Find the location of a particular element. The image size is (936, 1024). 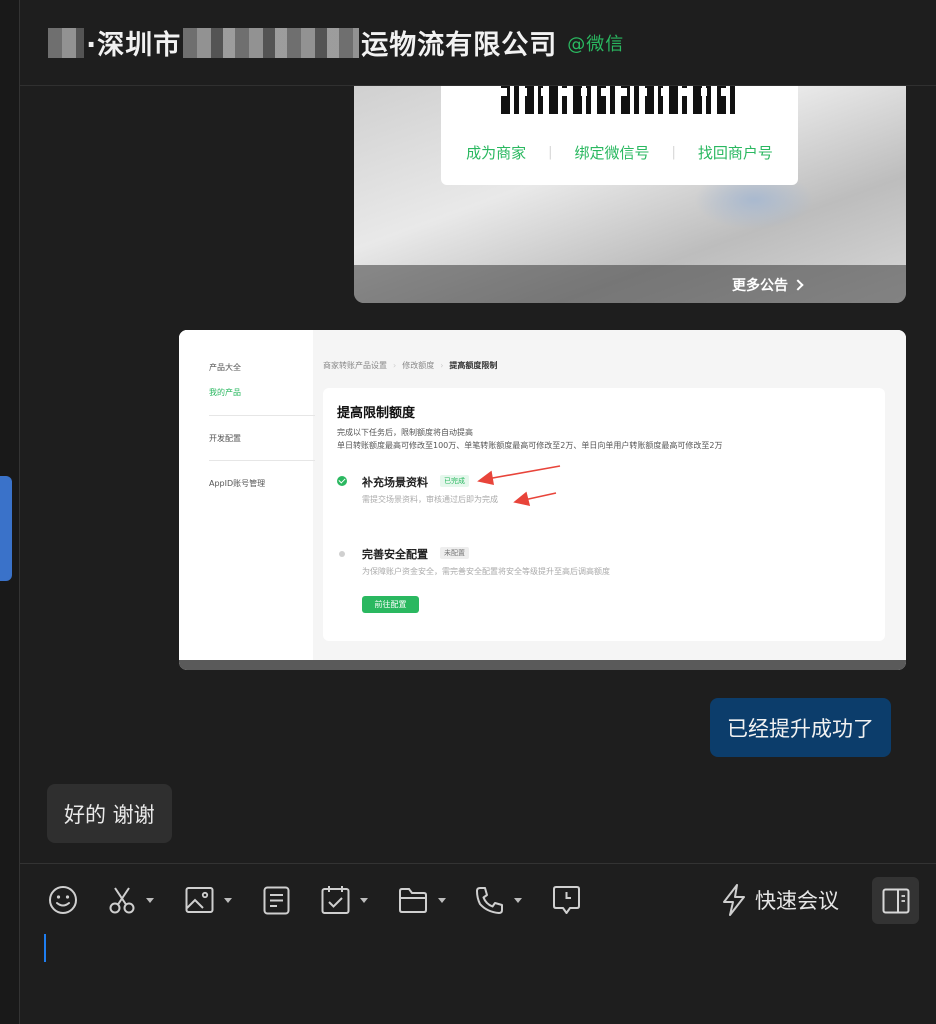

quick-meeting-label: 快速会议 is located at coordinates (797, 901).